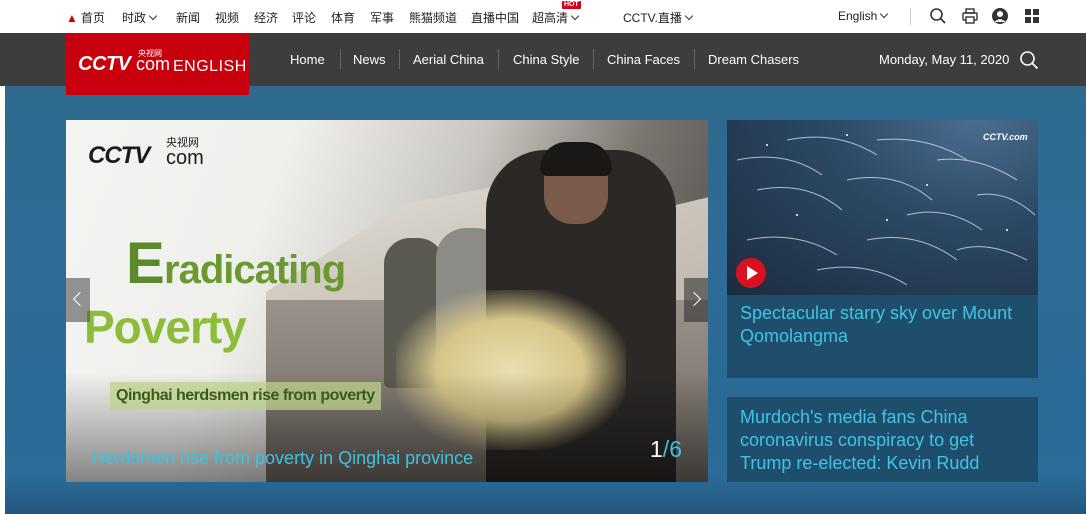 This screenshot has height=514, width=1086. I want to click on play-icon, so click(751, 273).